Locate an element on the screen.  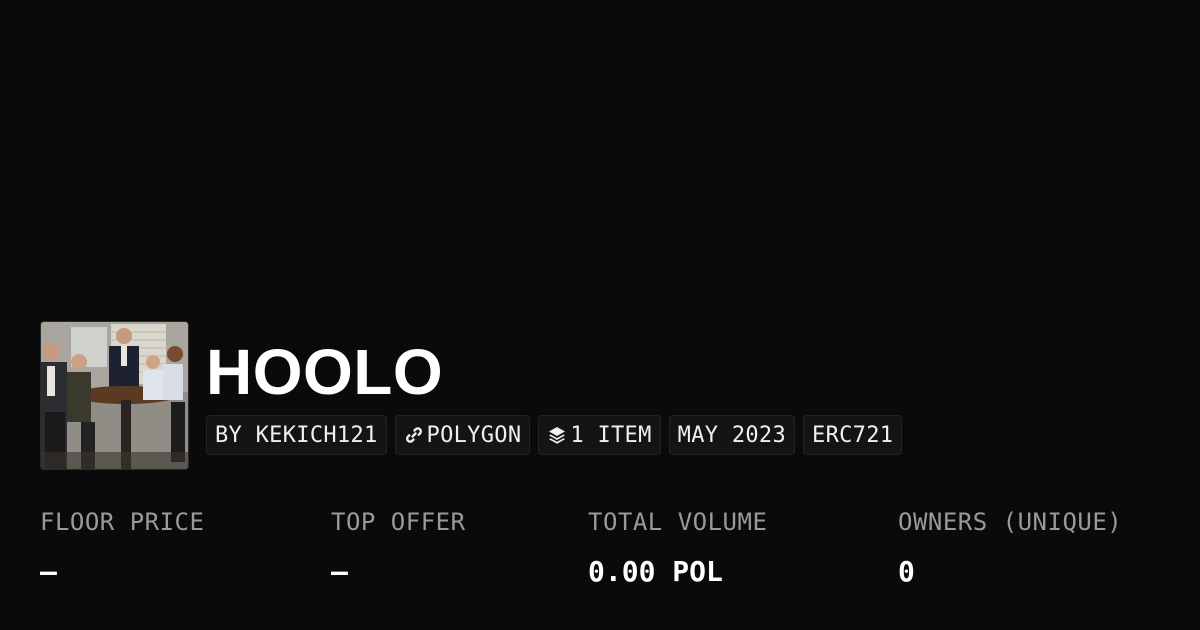
owners-value: 0 is located at coordinates (906, 571).